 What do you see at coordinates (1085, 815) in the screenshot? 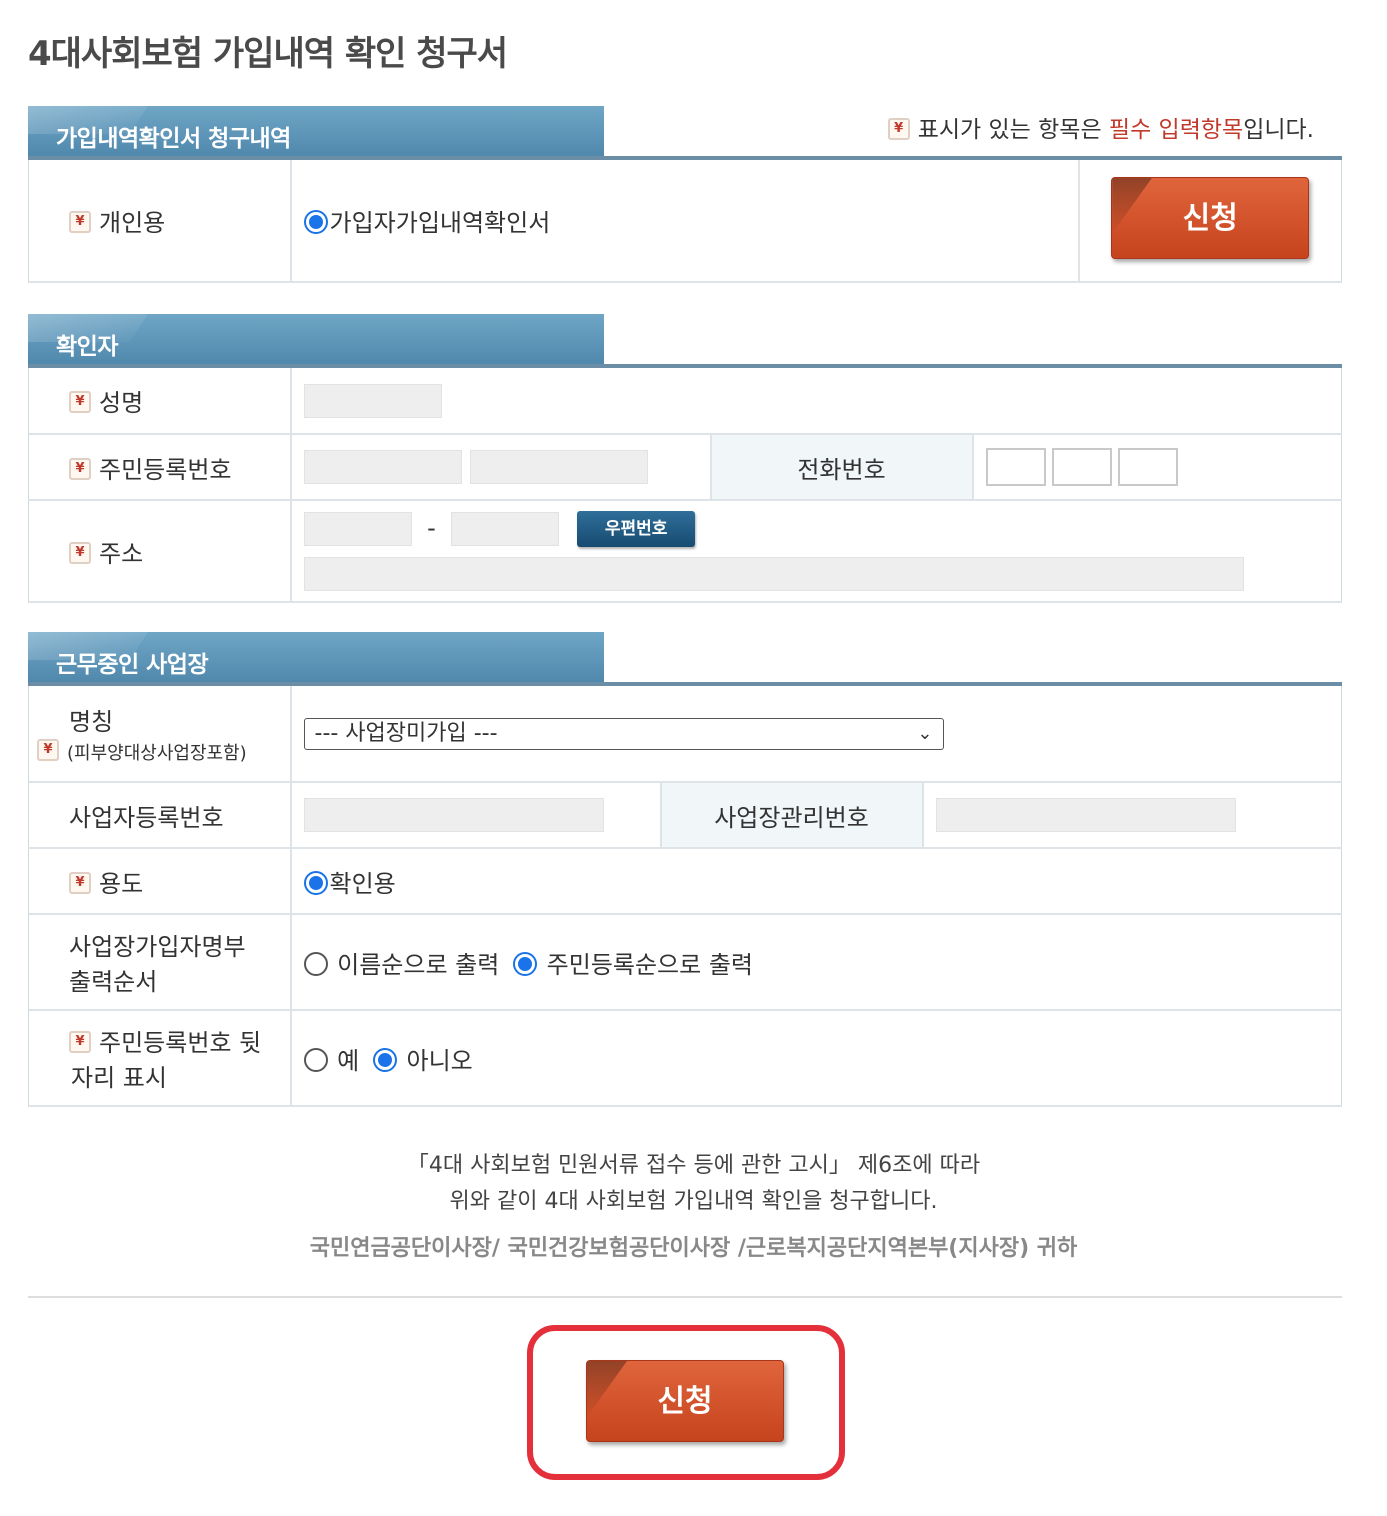
I see `biz-mgmt-input` at bounding box center [1085, 815].